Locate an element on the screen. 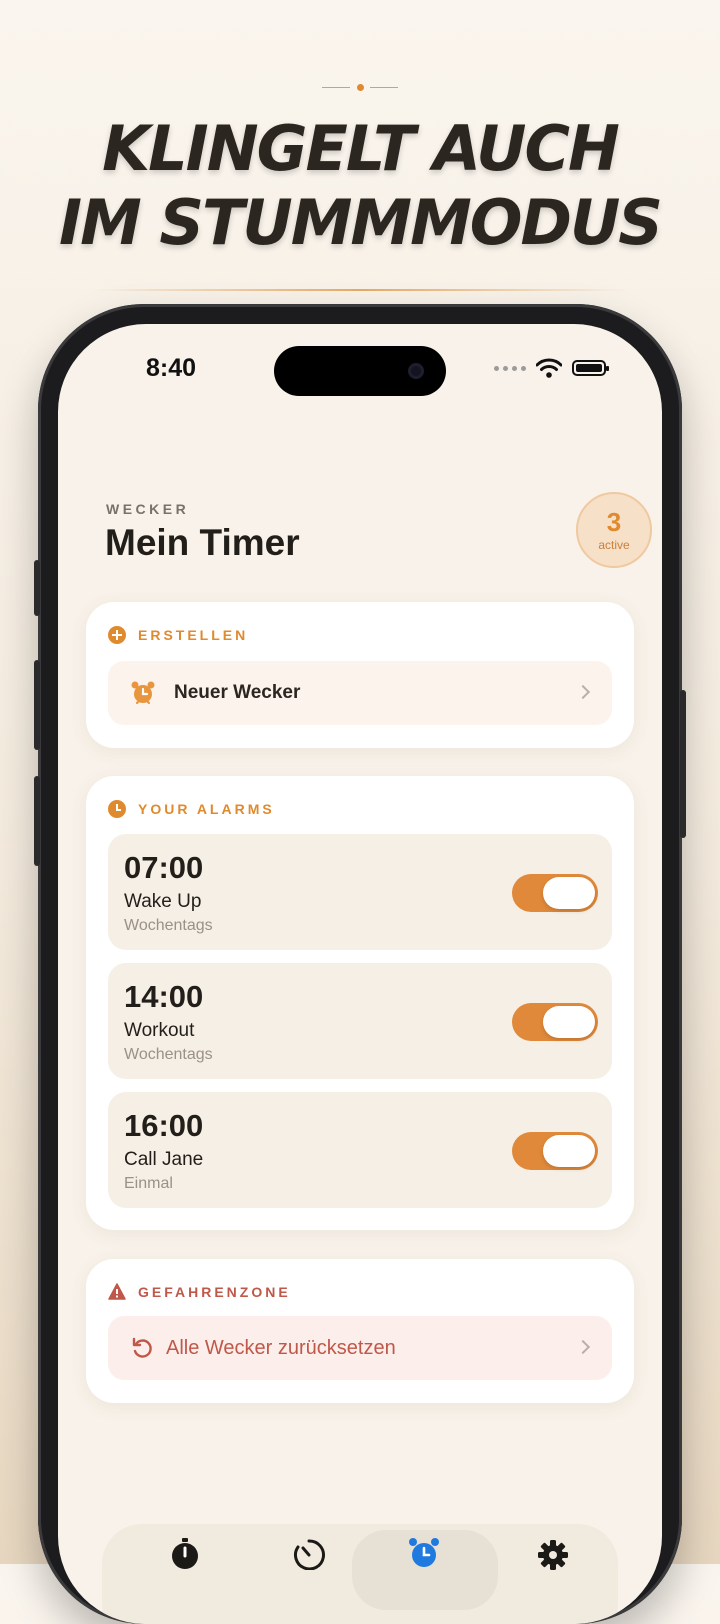 The width and height of the screenshot is (720, 1624). reset-all-alarms-label: Alle Wecker zurücksetzen is located at coordinates (281, 1347).